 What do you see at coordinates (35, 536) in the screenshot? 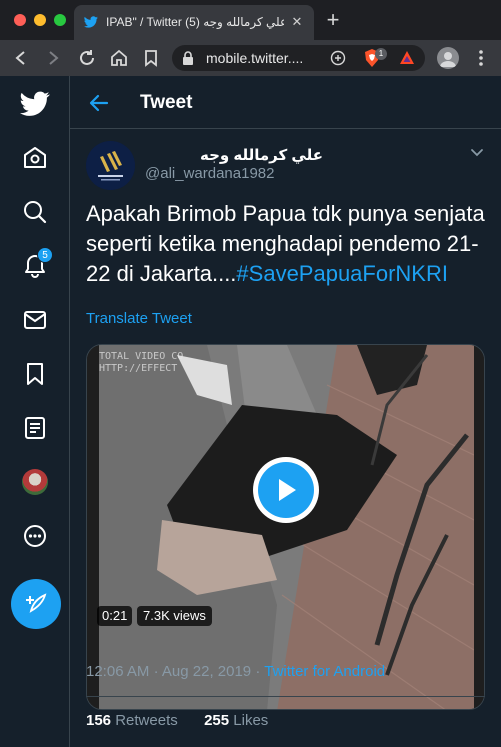
I see `more-icon` at bounding box center [35, 536].